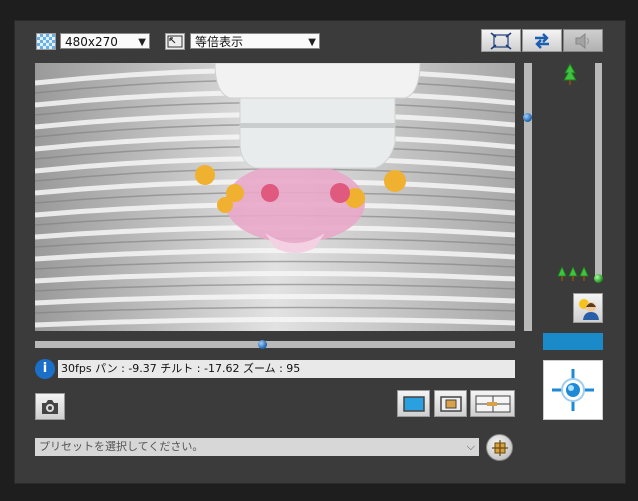 This screenshot has height=501, width=638. I want to click on swap-arrows-icon, so click(542, 40).